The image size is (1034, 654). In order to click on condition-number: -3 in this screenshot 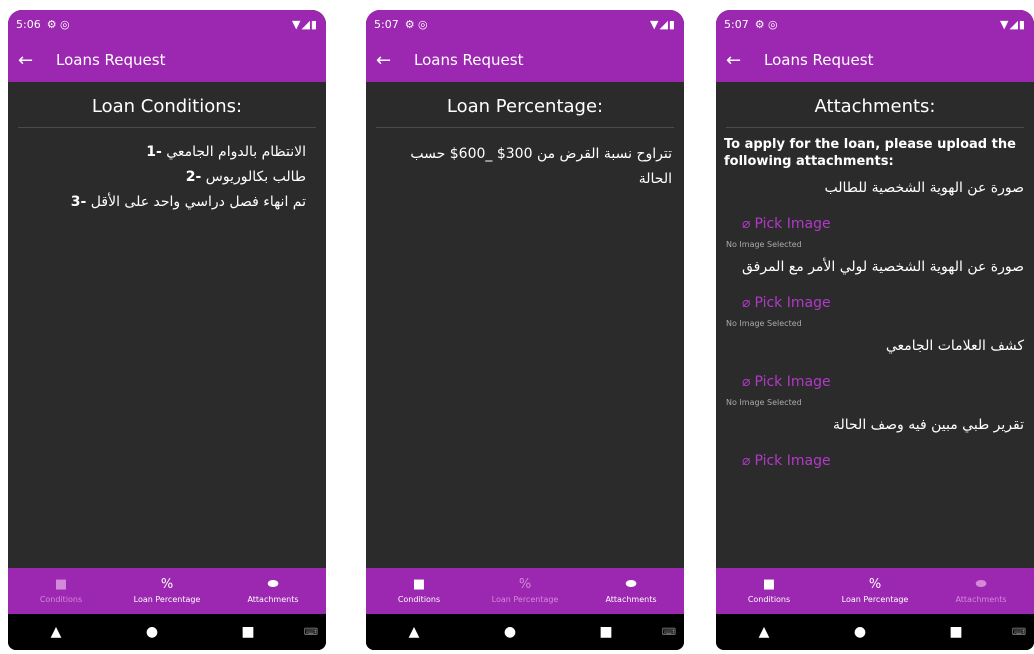, I will do `click(78, 202)`.